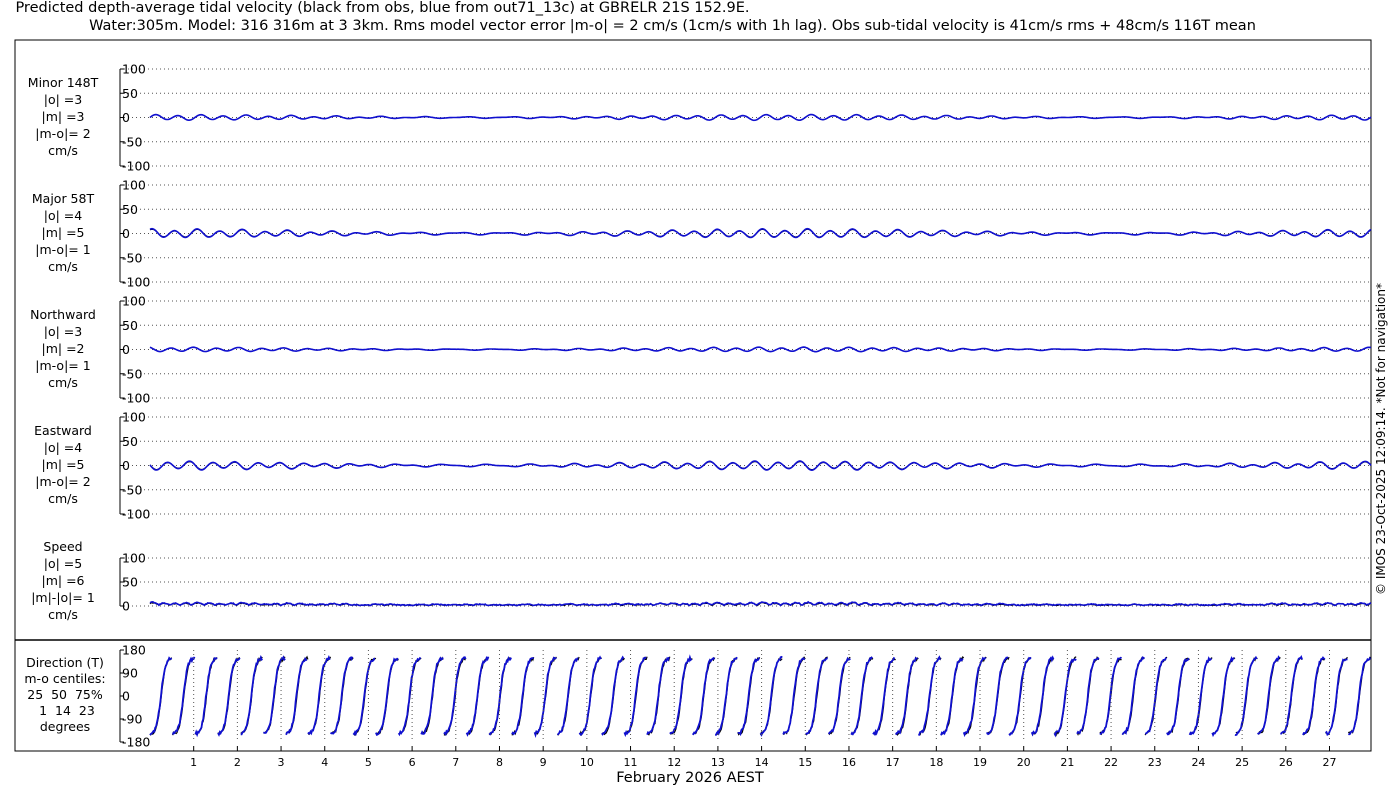 This screenshot has height=800, width=1400. What do you see at coordinates (760, 466) in the screenshot?
I see `series-model-eastward` at bounding box center [760, 466].